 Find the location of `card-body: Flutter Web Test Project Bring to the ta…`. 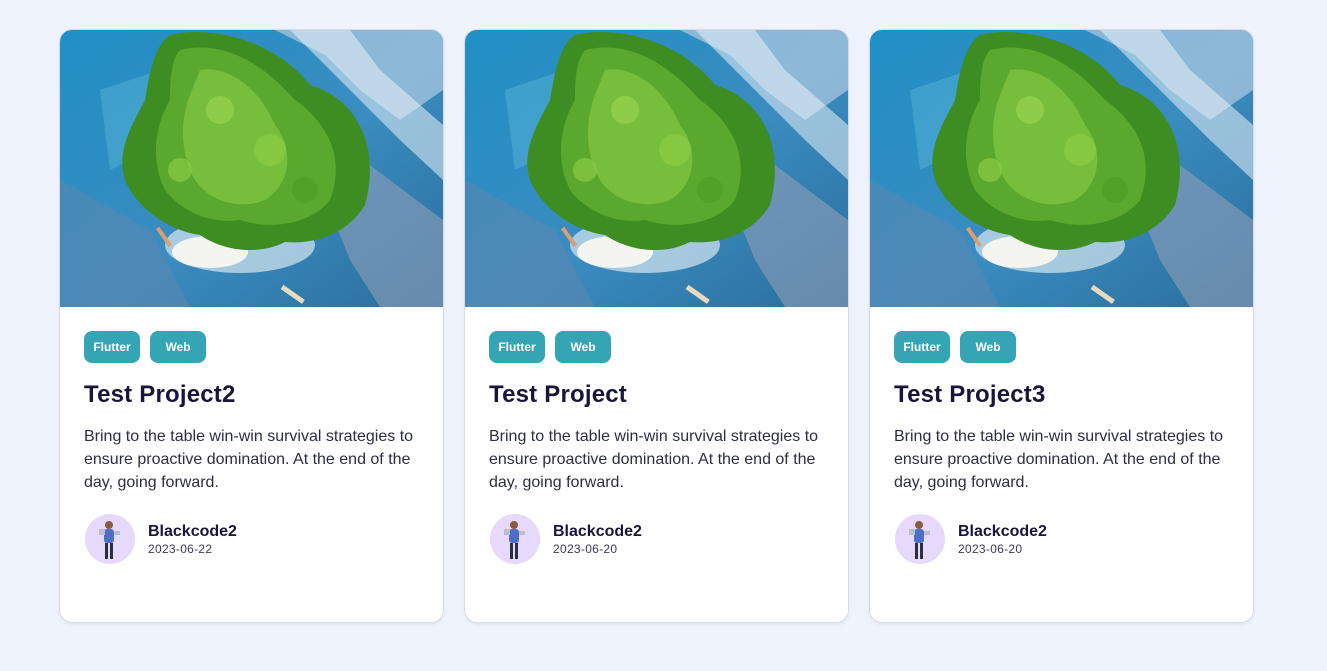

card-body: Flutter Web Test Project Bring to the ta… is located at coordinates (656, 435).